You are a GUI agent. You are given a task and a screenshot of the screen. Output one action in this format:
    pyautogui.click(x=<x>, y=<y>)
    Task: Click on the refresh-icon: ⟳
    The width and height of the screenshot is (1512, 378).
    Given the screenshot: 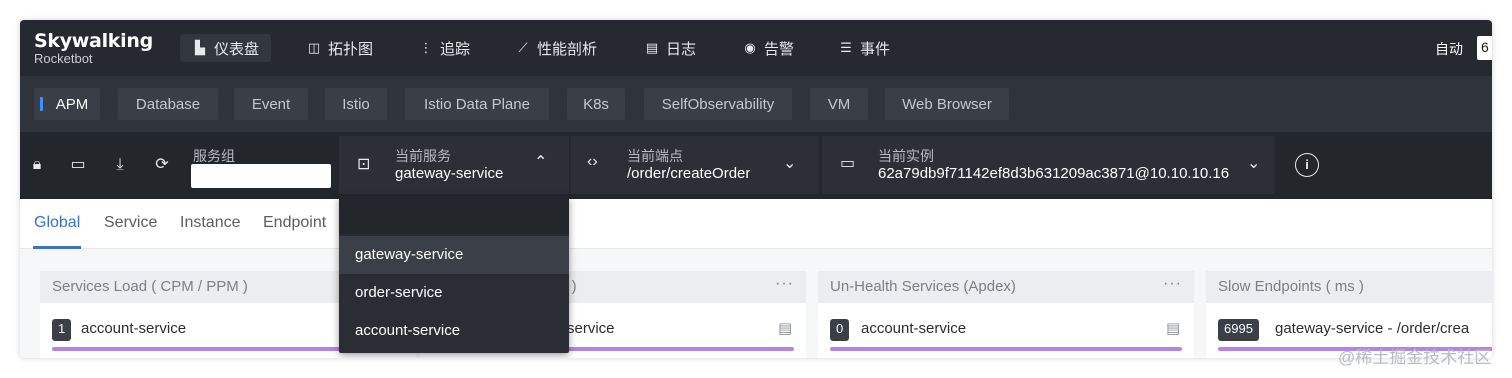 What is the action you would take?
    pyautogui.click(x=162, y=165)
    